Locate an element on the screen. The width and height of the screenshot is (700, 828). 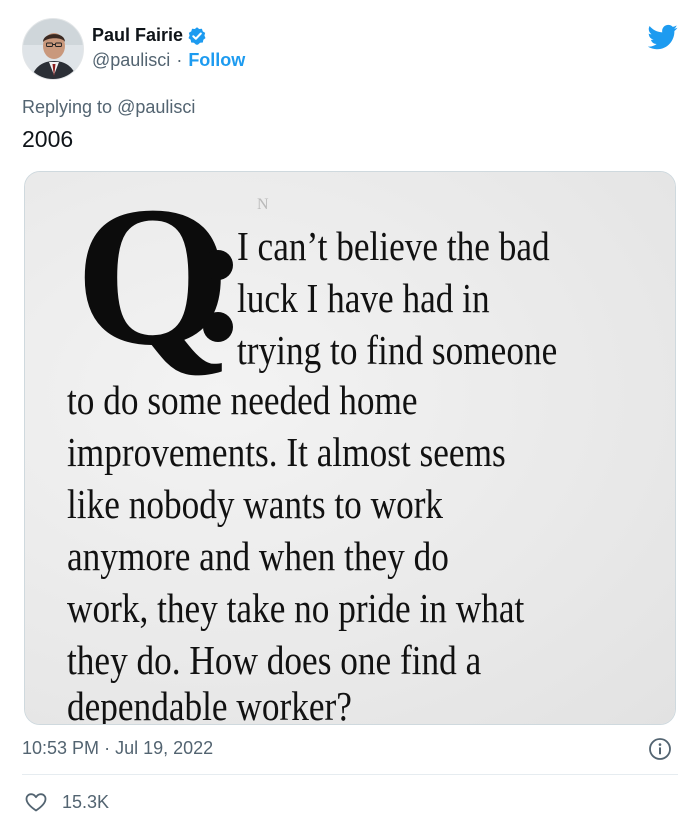
verified-badge-icon is located at coordinates (197, 36).